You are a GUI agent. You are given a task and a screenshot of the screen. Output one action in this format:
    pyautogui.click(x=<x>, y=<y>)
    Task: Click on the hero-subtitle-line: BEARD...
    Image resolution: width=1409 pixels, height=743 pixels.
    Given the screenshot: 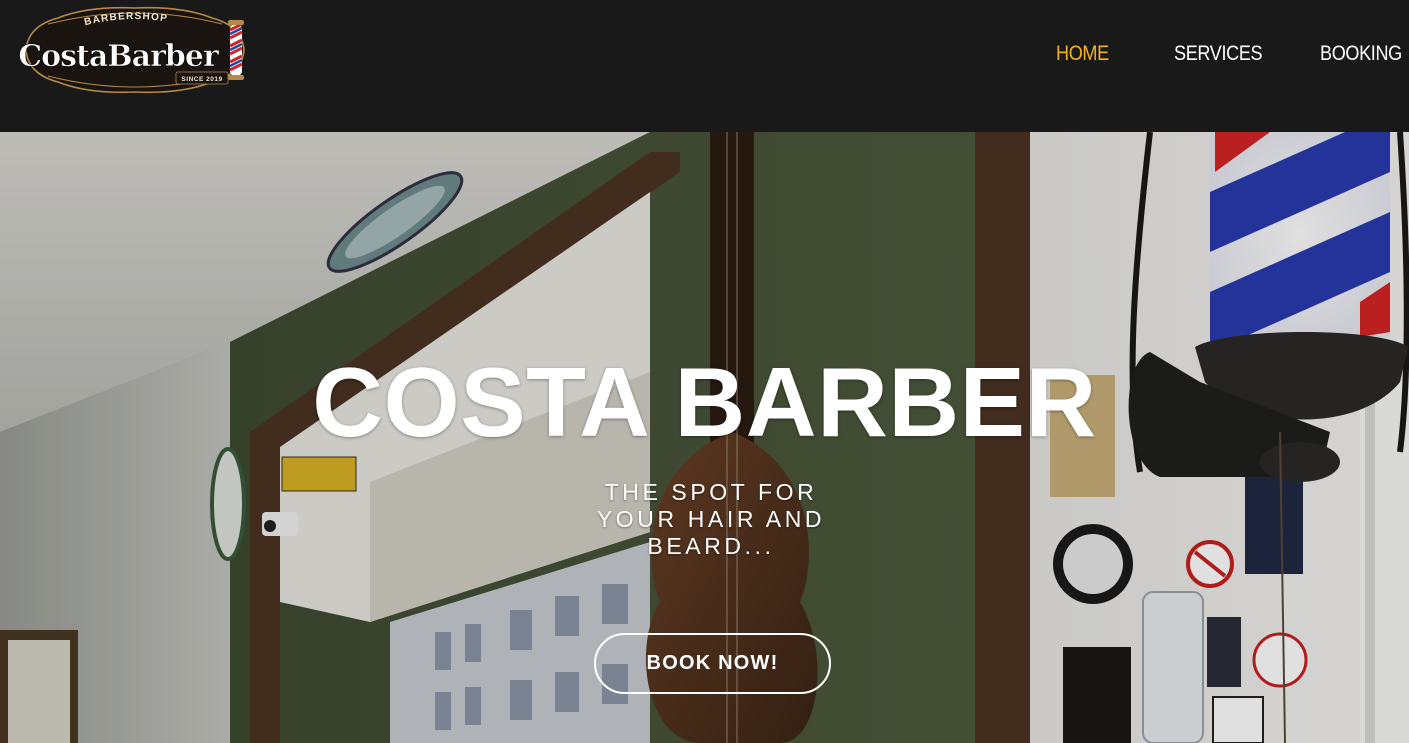 What is the action you would take?
    pyautogui.click(x=711, y=546)
    